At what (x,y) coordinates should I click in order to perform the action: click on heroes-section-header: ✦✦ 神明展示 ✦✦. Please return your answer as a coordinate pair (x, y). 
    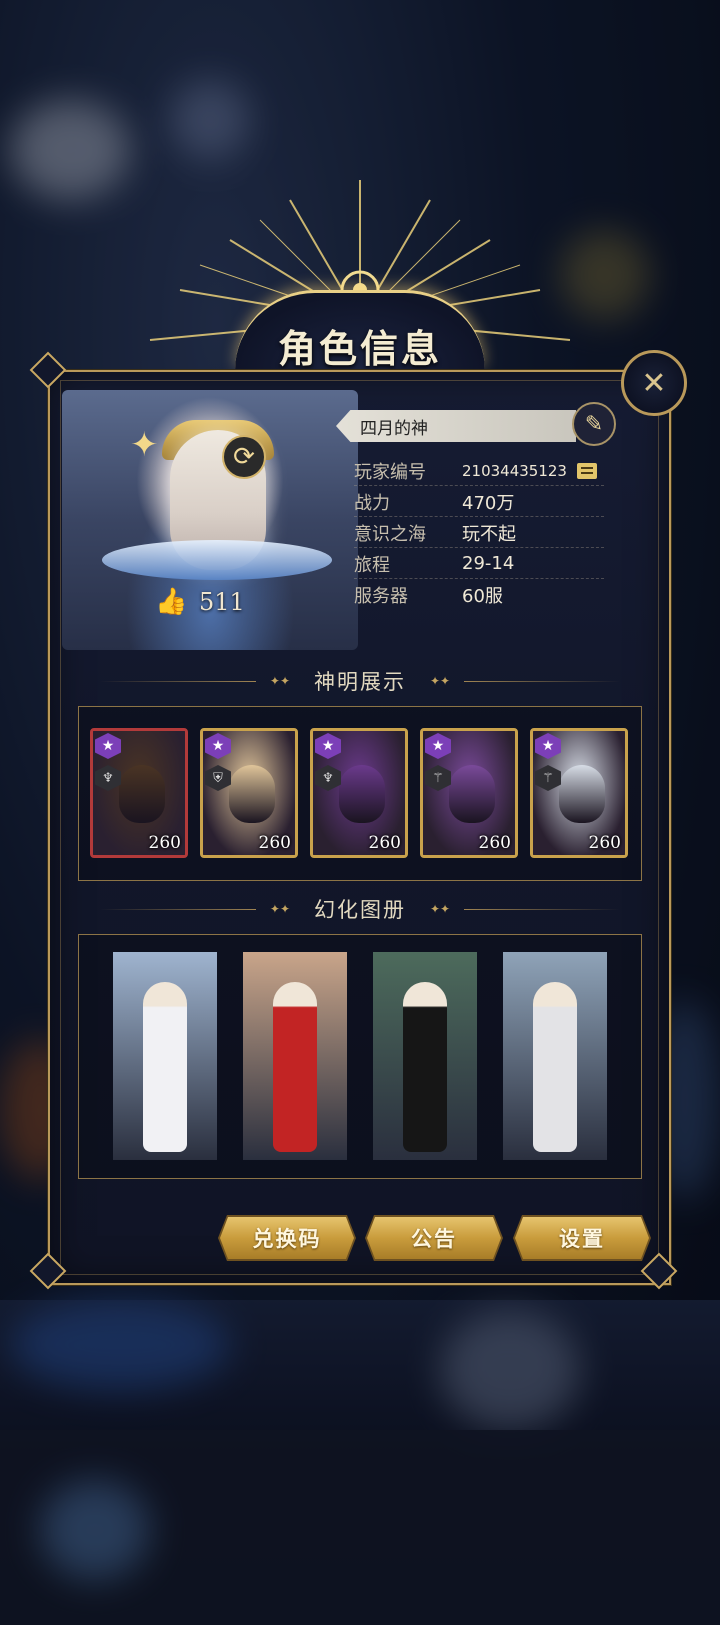
    Looking at the image, I should click on (360, 681).